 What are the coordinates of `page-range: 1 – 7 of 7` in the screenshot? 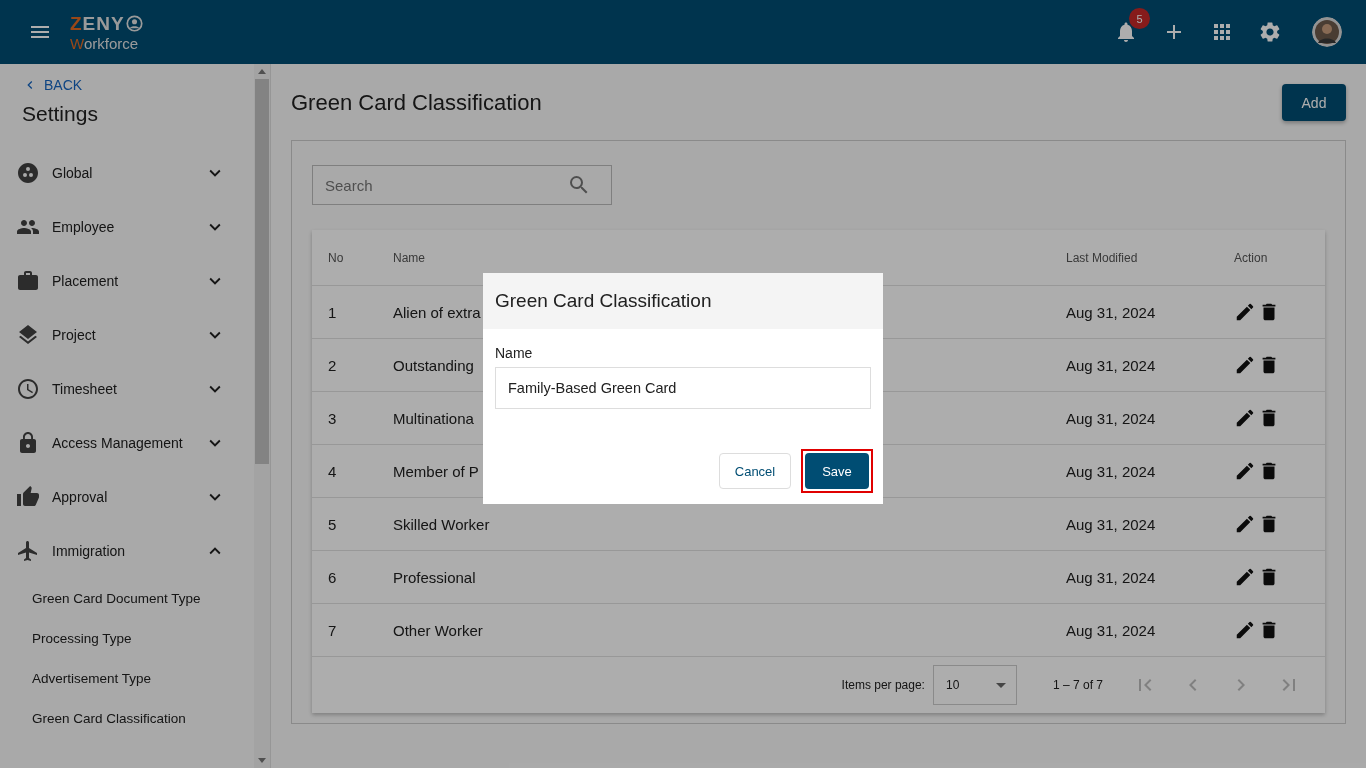 It's located at (1077, 685).